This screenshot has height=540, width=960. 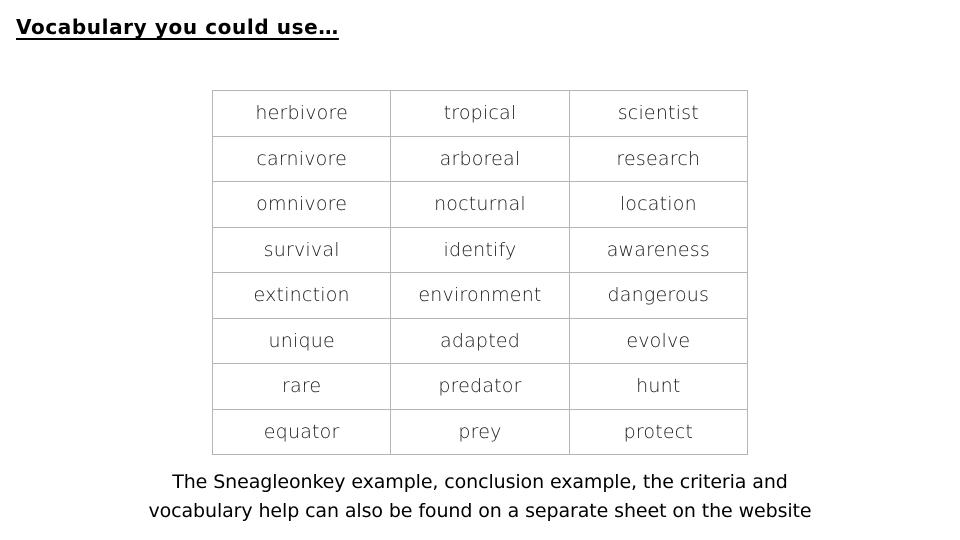 I want to click on table-row: rare predator hunt, so click(x=480, y=386).